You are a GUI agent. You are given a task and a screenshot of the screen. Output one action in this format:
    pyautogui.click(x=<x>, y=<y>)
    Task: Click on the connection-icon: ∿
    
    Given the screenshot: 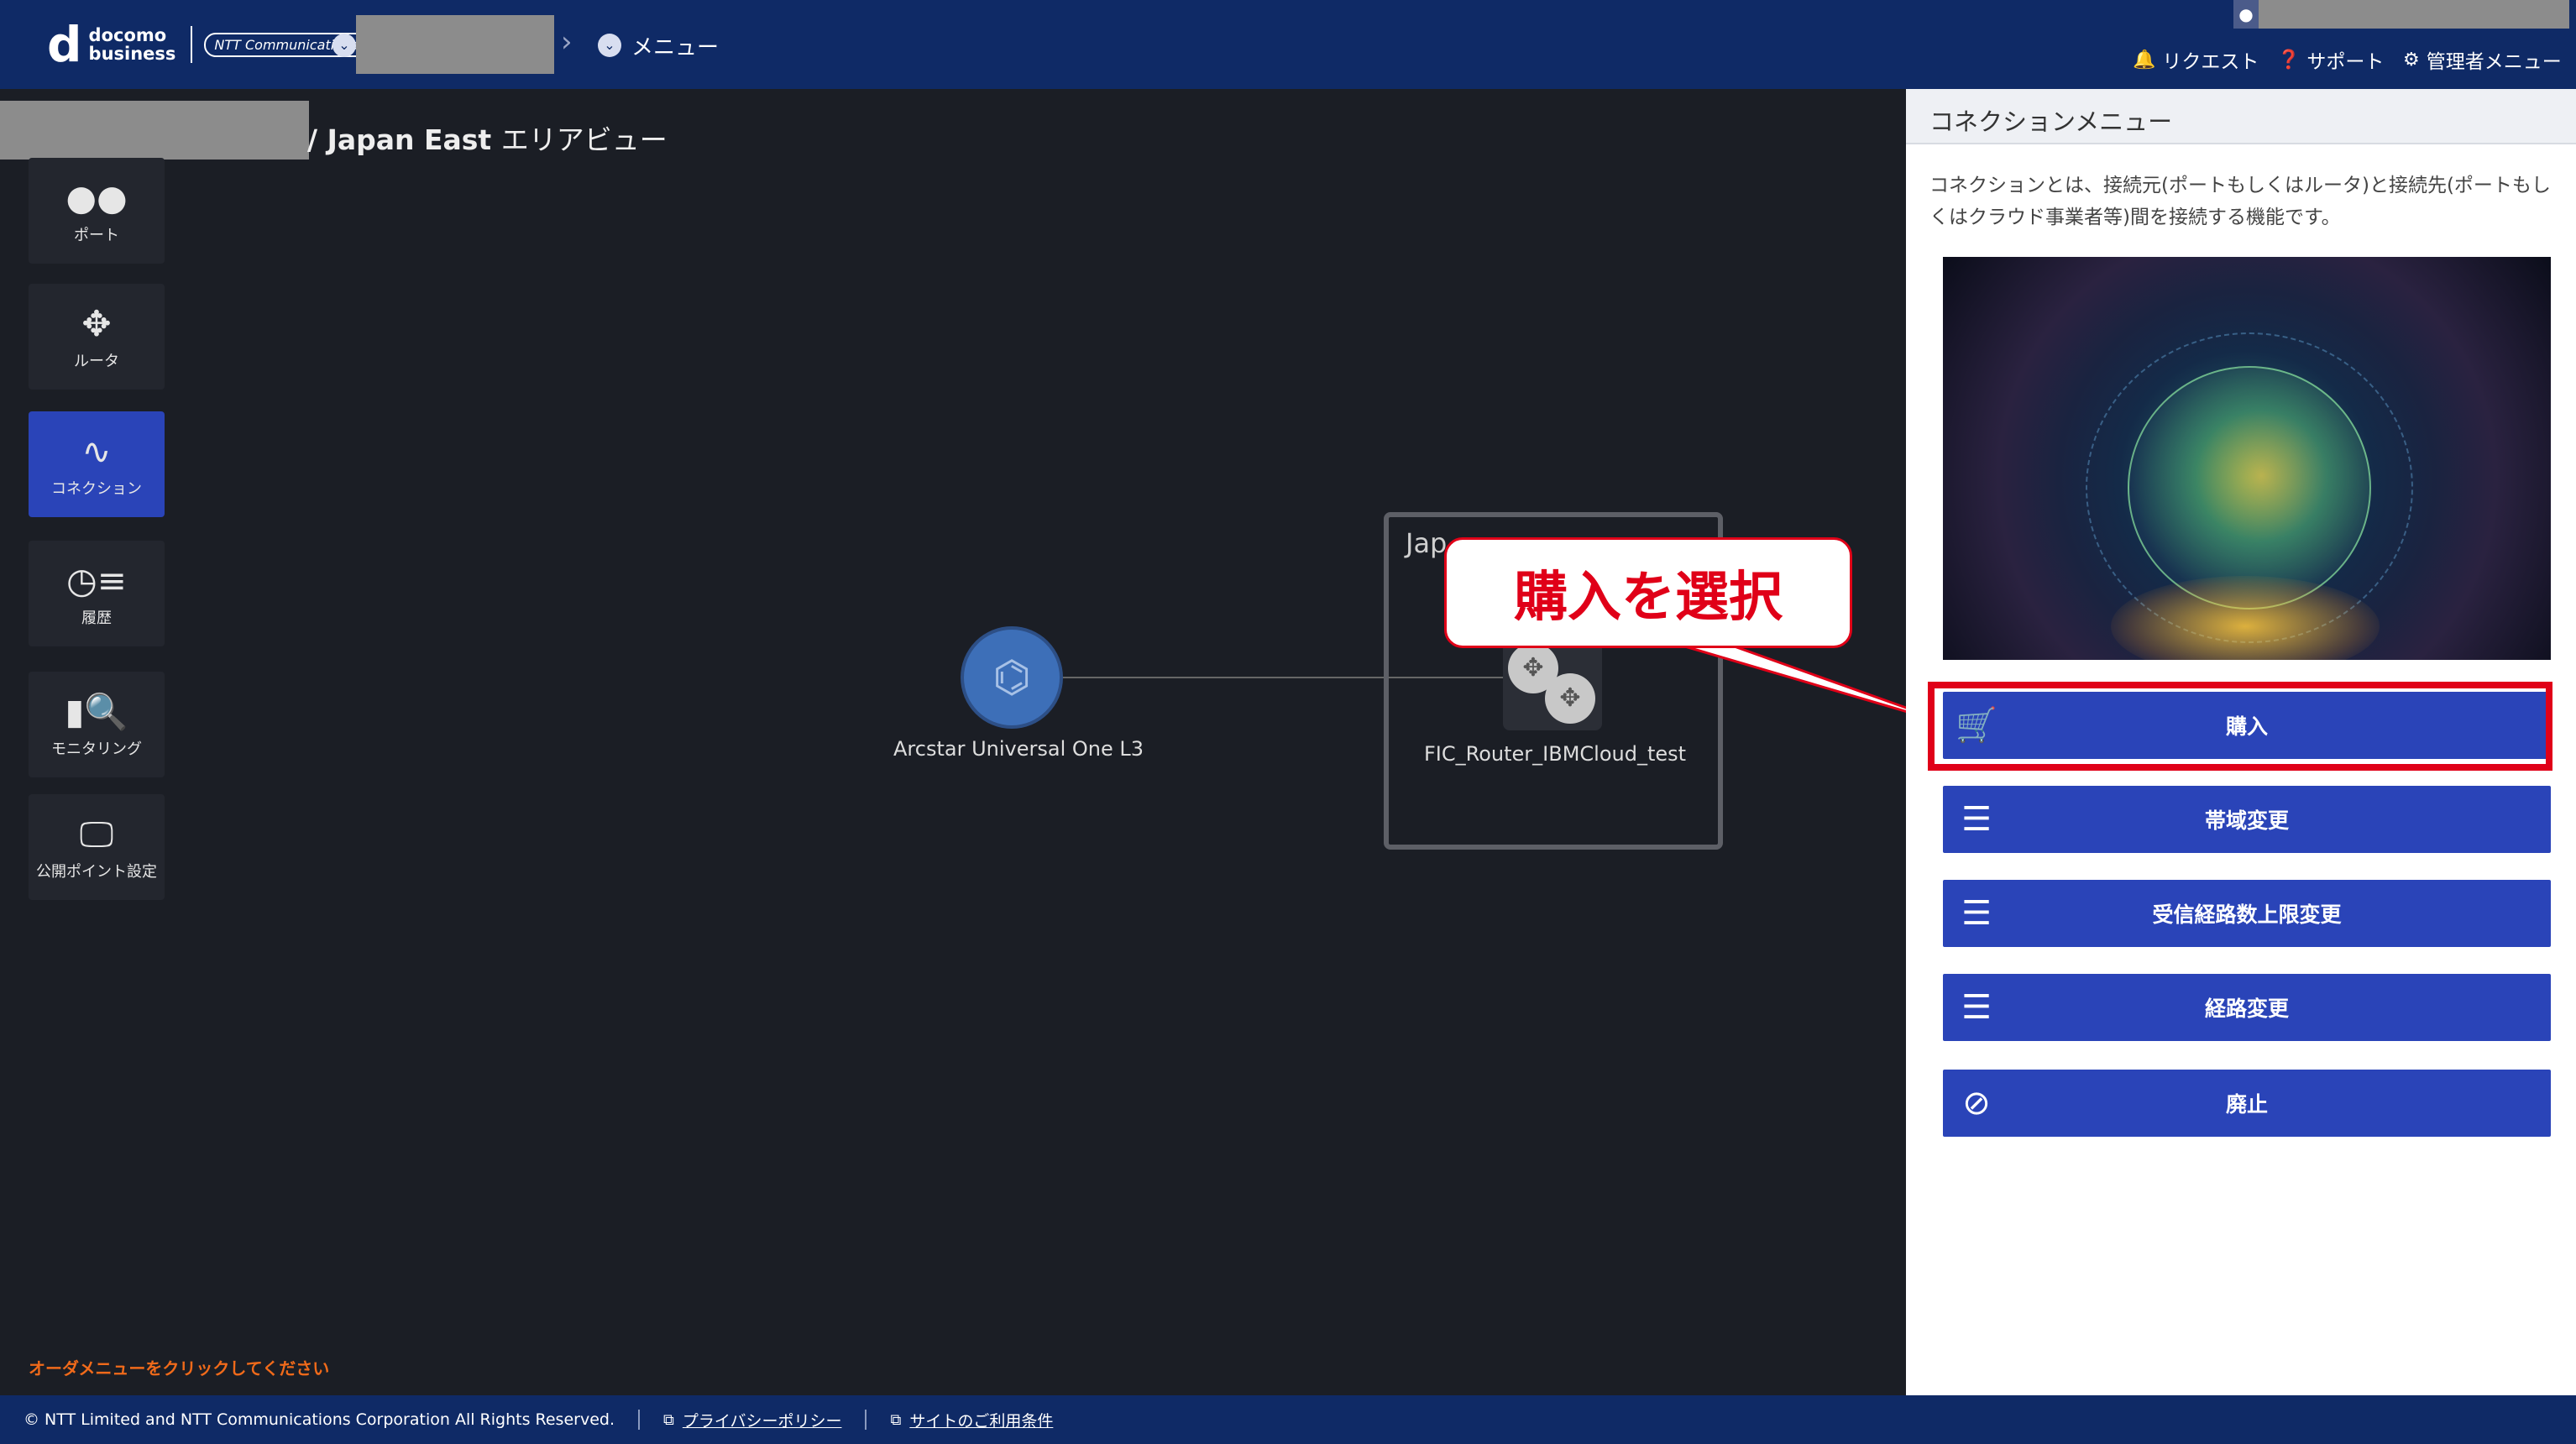 What is the action you would take?
    pyautogui.click(x=96, y=451)
    